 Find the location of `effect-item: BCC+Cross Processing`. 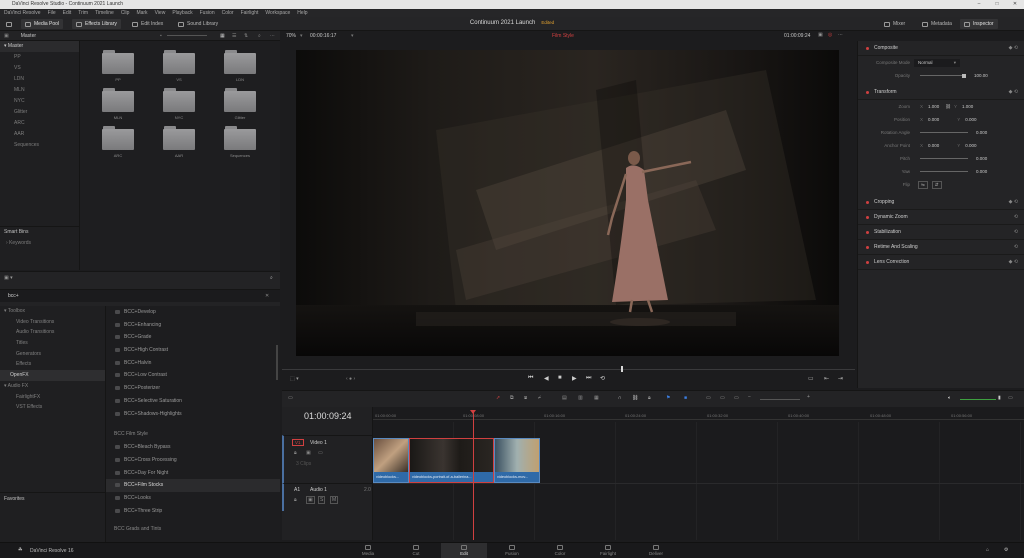

effect-item: BCC+Cross Processing is located at coordinates (193, 460).